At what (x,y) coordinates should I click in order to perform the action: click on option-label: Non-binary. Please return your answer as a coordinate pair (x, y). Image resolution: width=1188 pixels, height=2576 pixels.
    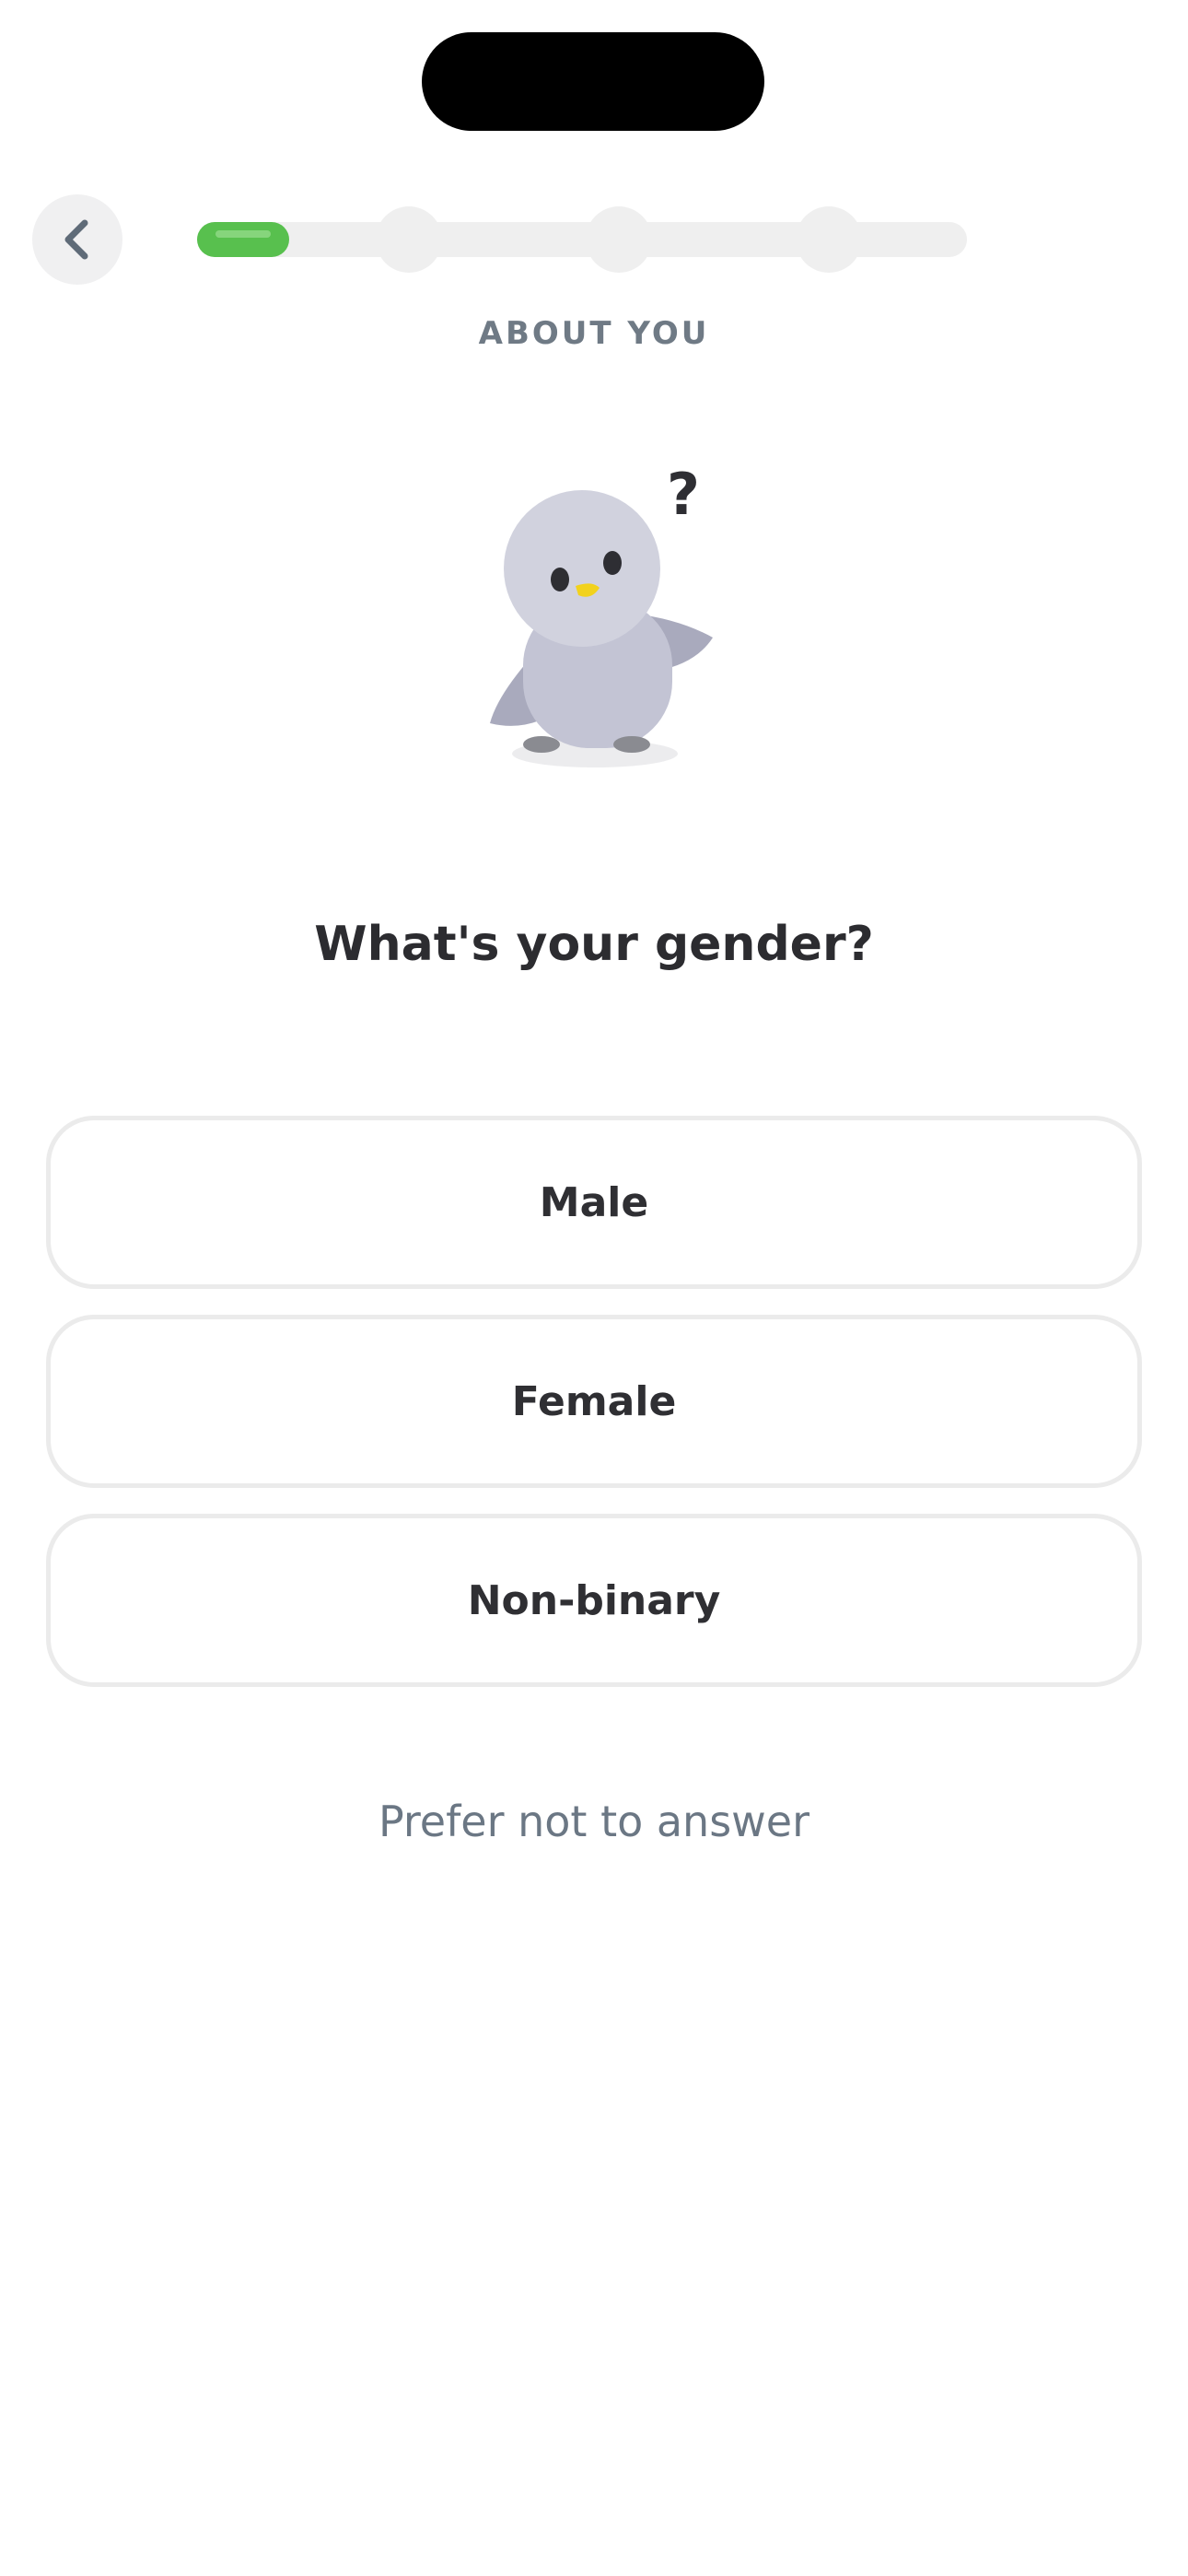
    Looking at the image, I should click on (594, 1600).